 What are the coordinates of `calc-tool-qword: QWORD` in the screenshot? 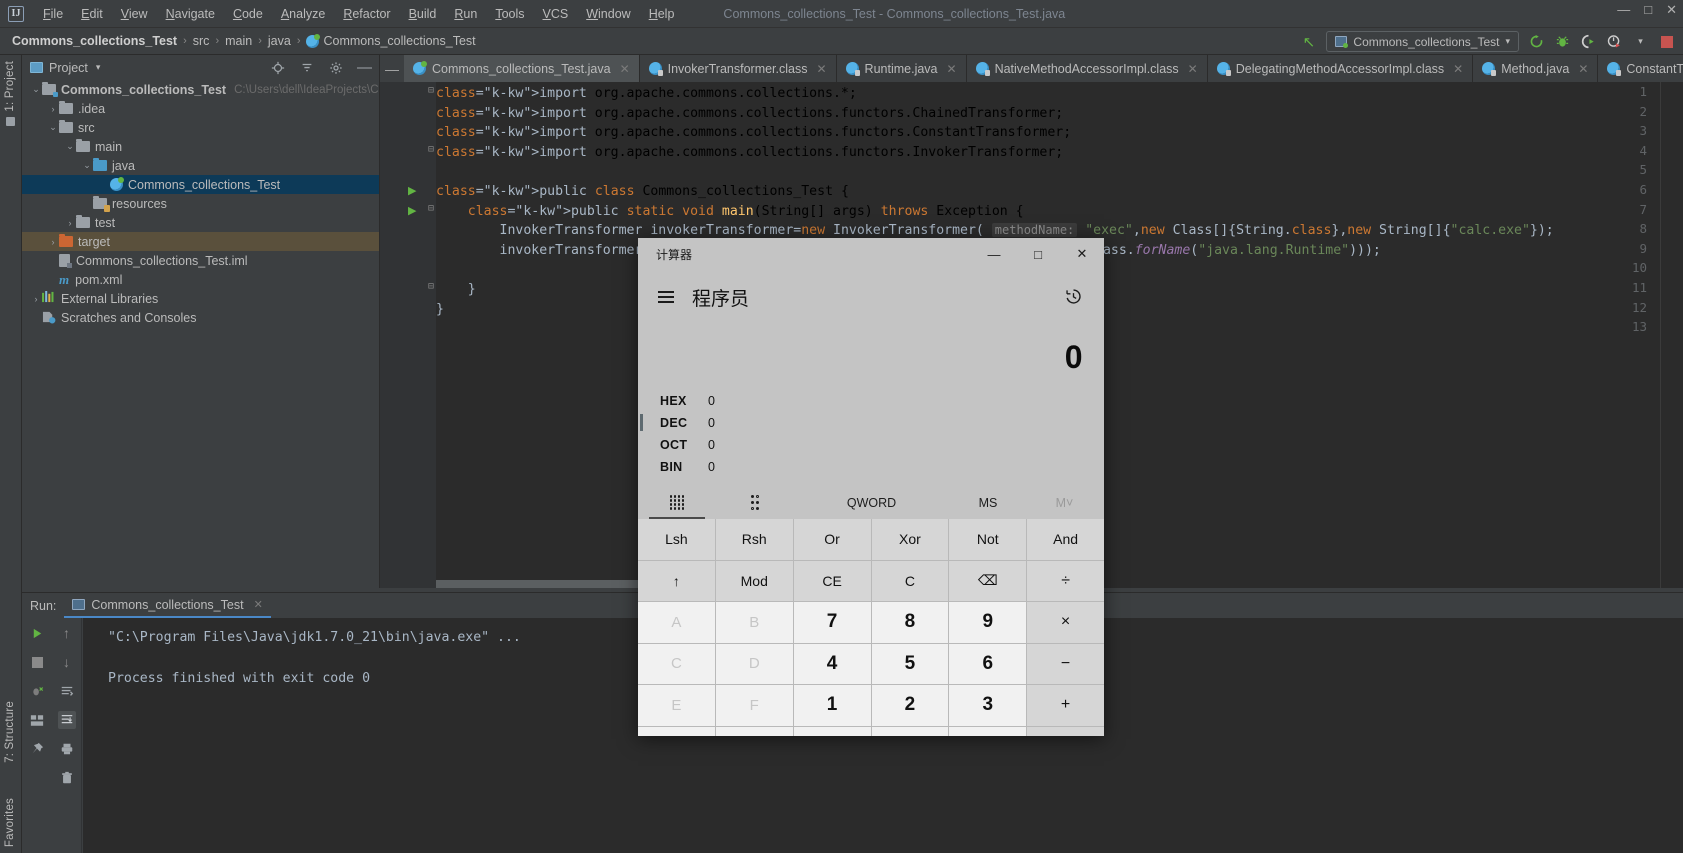 It's located at (871, 502).